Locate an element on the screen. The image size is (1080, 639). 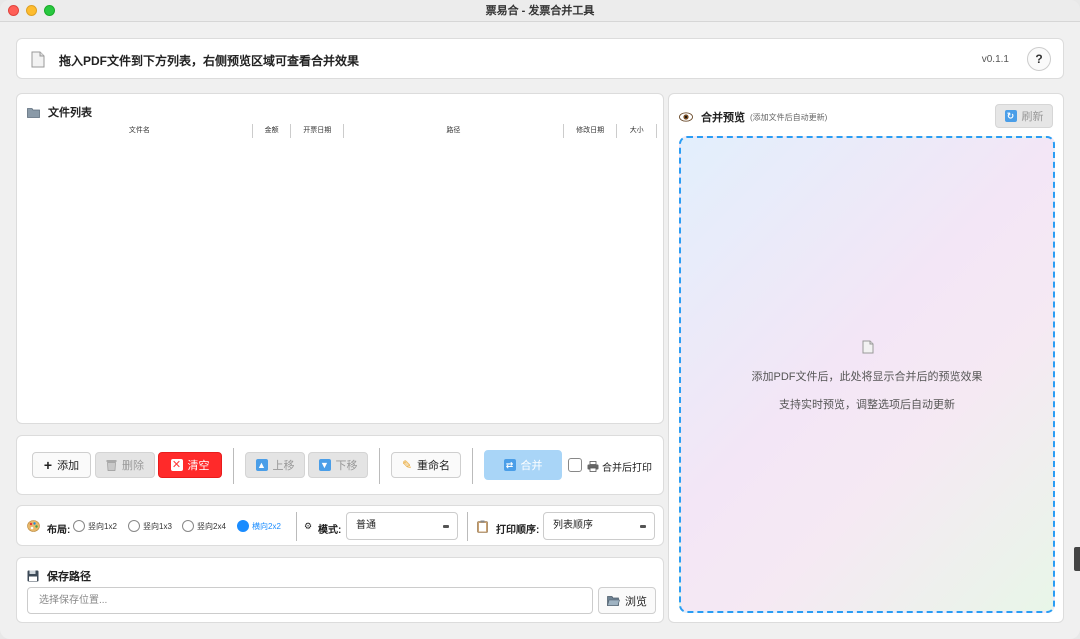
window-controls is located at coordinates (31, 10).